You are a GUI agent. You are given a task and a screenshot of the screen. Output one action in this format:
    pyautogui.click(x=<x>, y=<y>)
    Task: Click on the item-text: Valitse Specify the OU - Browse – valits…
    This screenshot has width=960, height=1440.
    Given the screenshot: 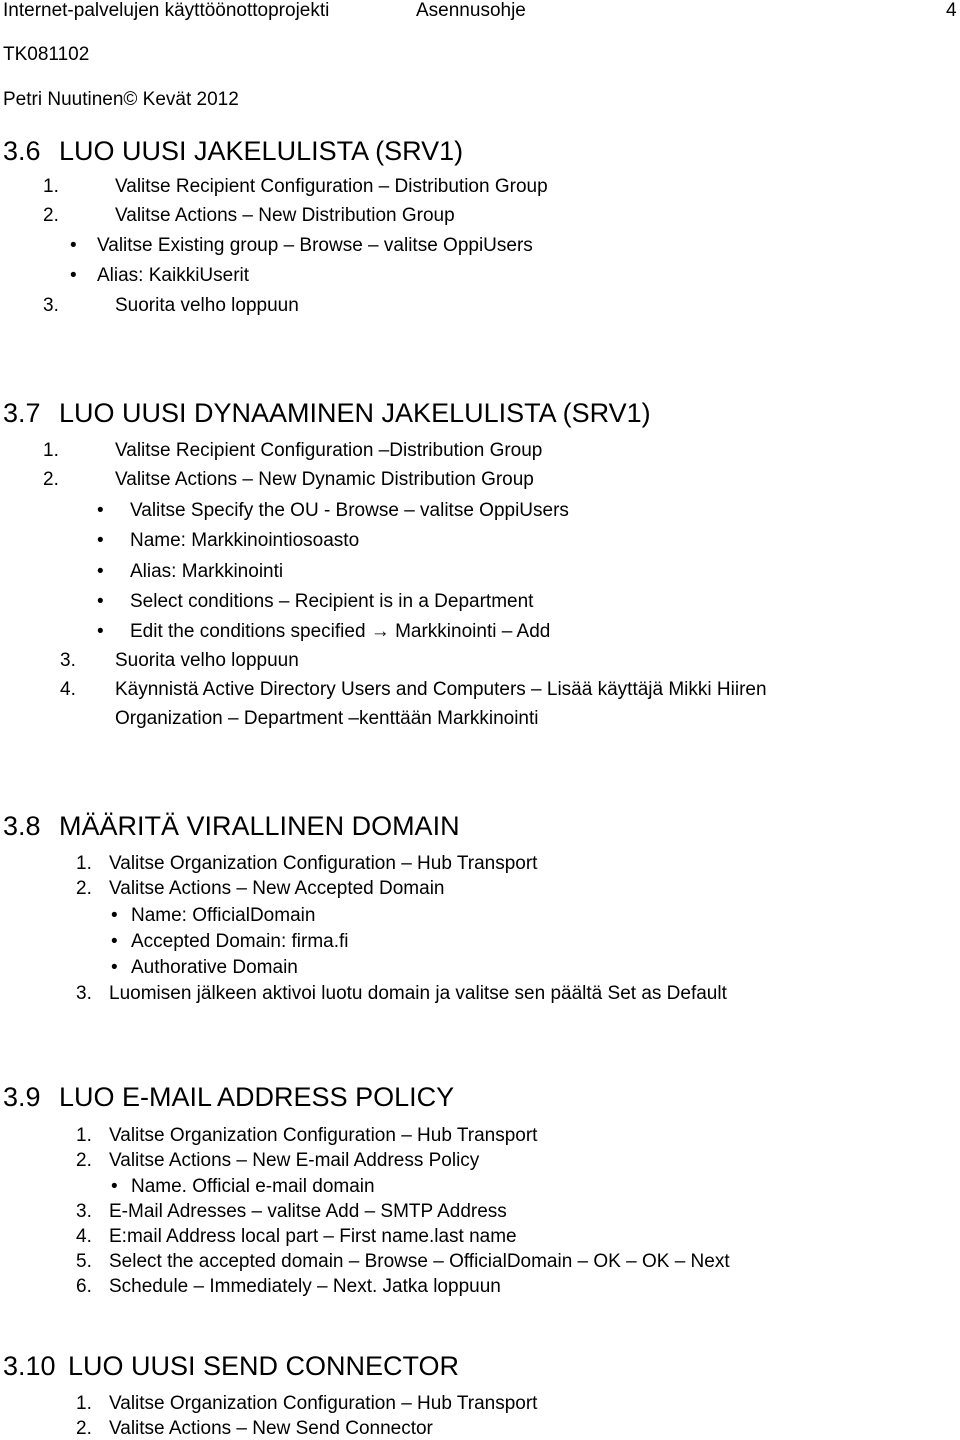 What is the action you would take?
    pyautogui.click(x=349, y=510)
    